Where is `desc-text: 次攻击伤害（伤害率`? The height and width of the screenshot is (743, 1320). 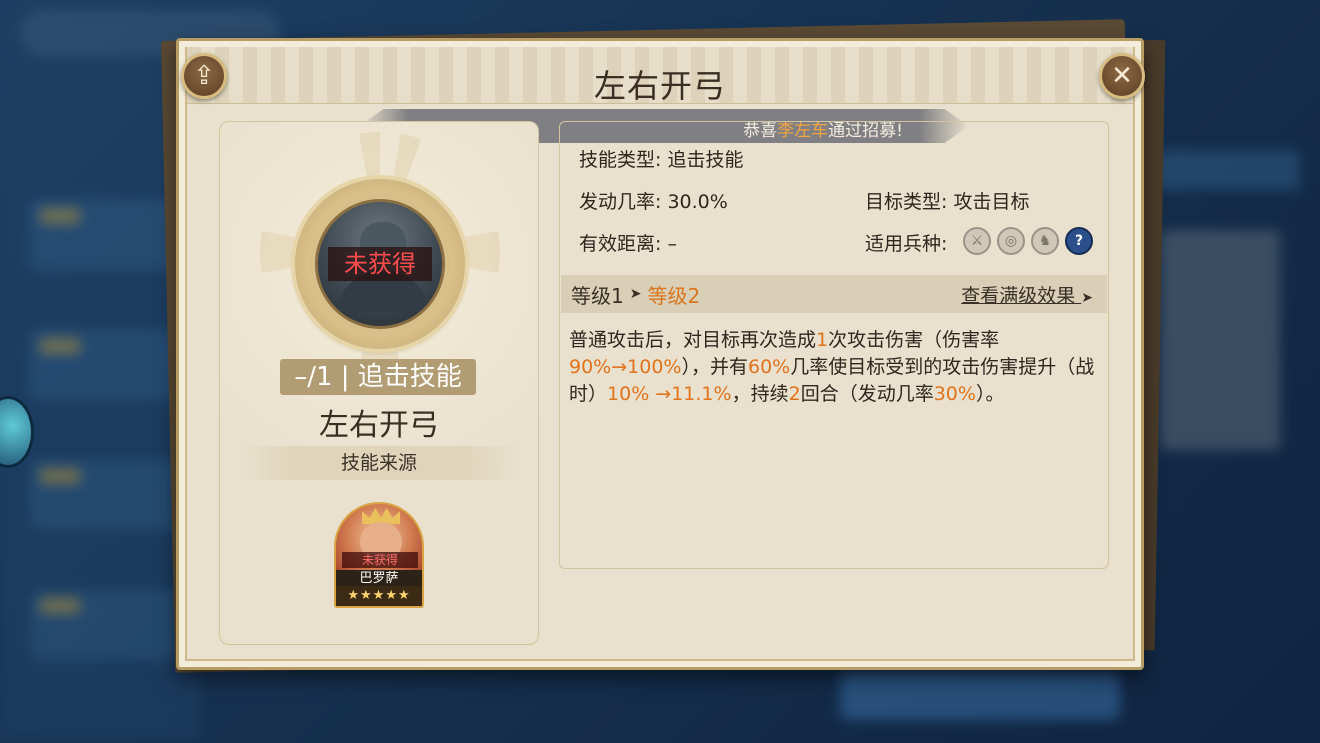
desc-text: 次攻击伤害（伤害率 is located at coordinates (914, 340).